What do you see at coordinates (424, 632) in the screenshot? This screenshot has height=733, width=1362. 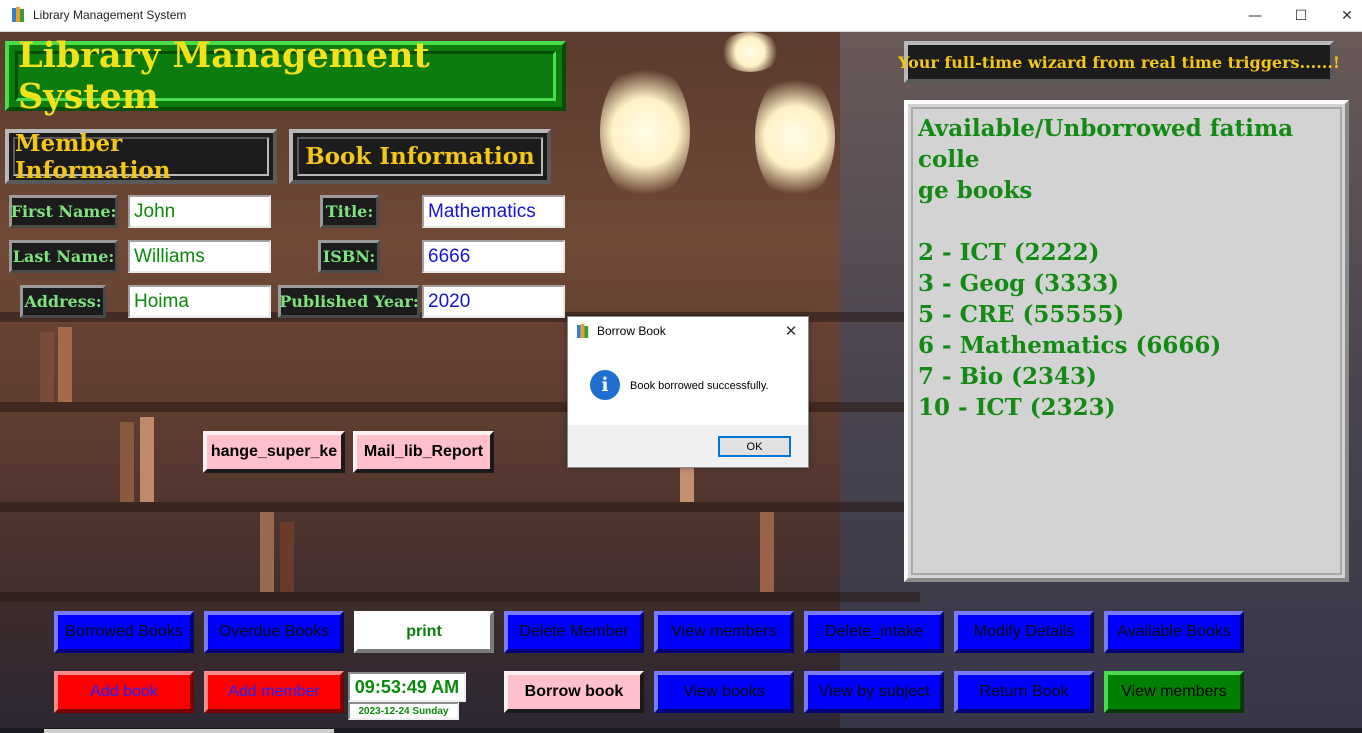 I see `print-button: print` at bounding box center [424, 632].